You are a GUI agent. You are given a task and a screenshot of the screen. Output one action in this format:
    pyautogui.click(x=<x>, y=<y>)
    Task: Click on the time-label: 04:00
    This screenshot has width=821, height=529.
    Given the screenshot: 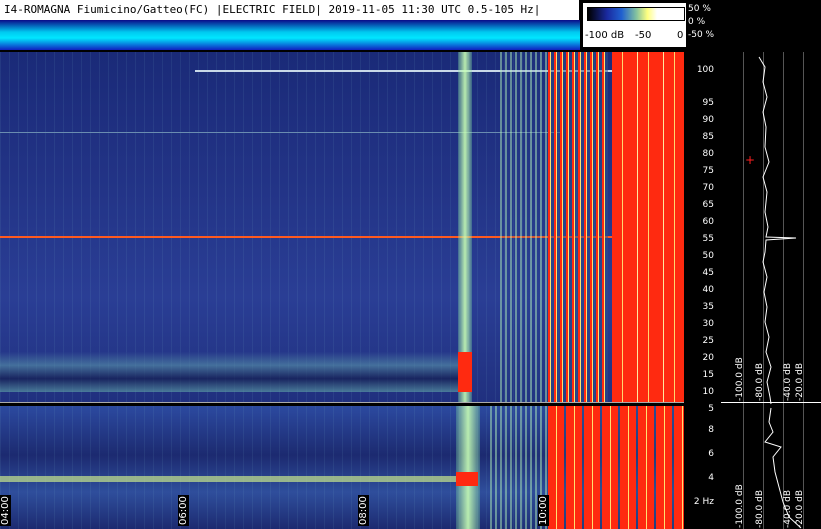 What is the action you would take?
    pyautogui.click(x=5, y=510)
    